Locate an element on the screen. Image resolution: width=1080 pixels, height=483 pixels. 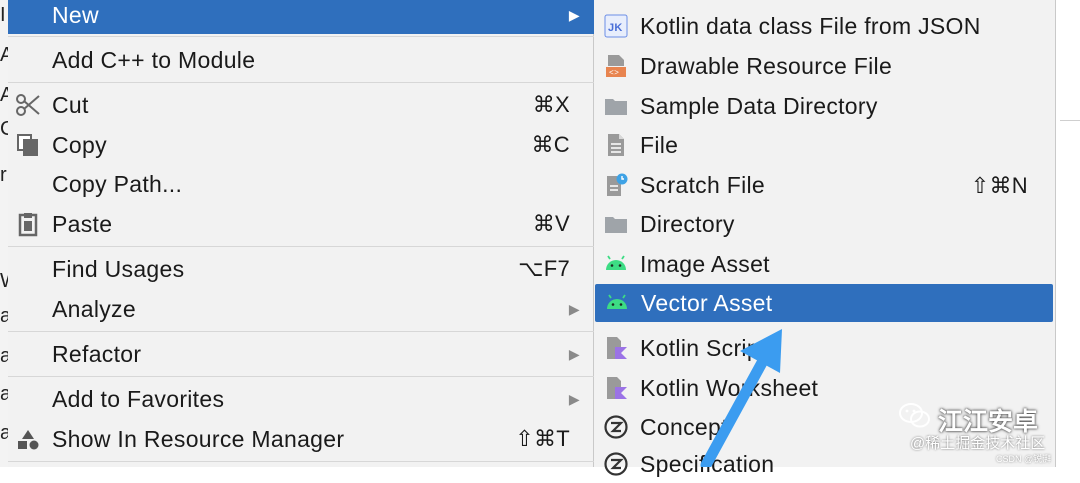
kotlin-json-icon: JK is located at coordinates (616, 26).